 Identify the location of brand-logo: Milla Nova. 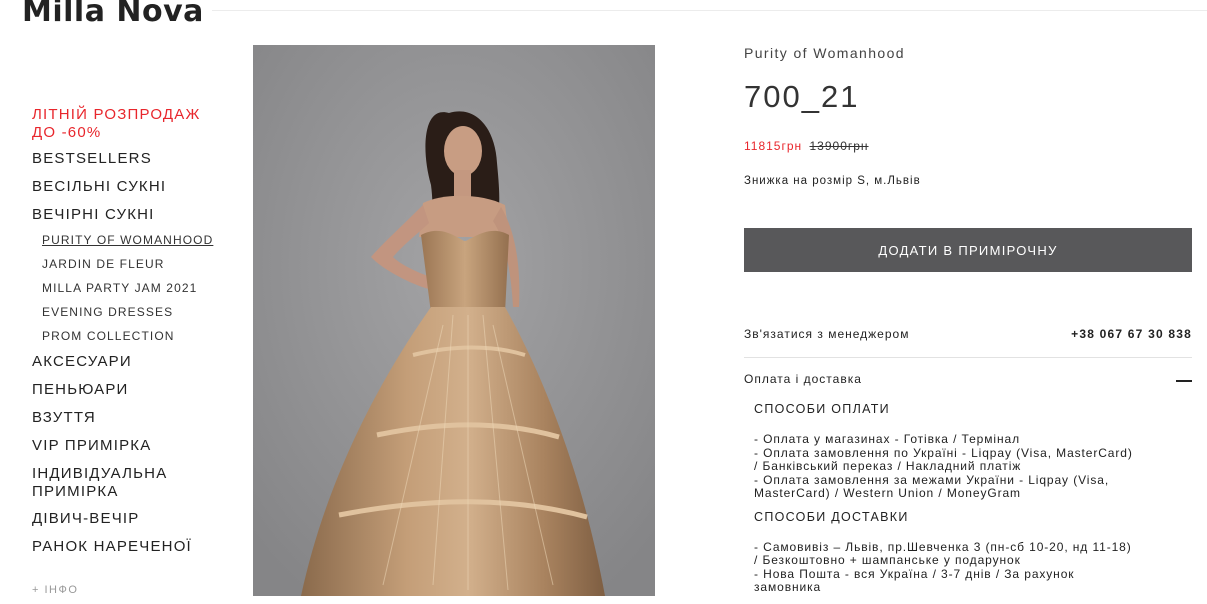
(113, 14).